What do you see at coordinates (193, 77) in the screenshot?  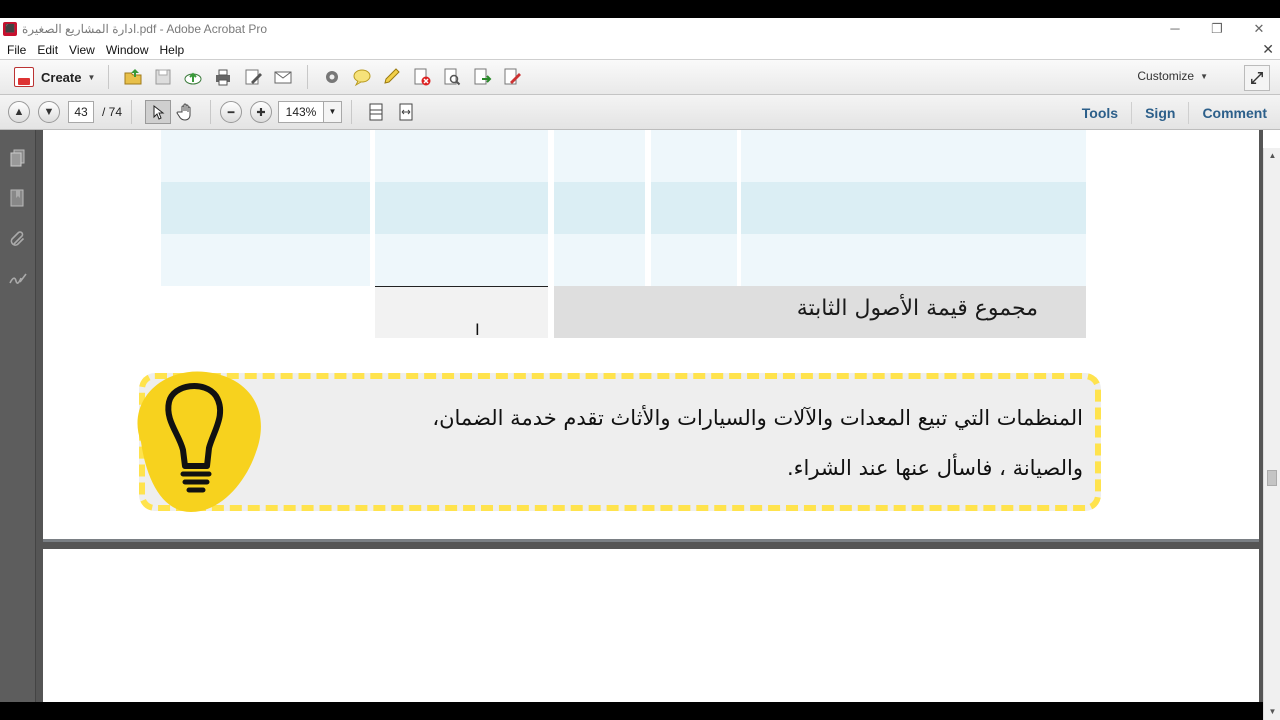 I see `cloud-upload-icon` at bounding box center [193, 77].